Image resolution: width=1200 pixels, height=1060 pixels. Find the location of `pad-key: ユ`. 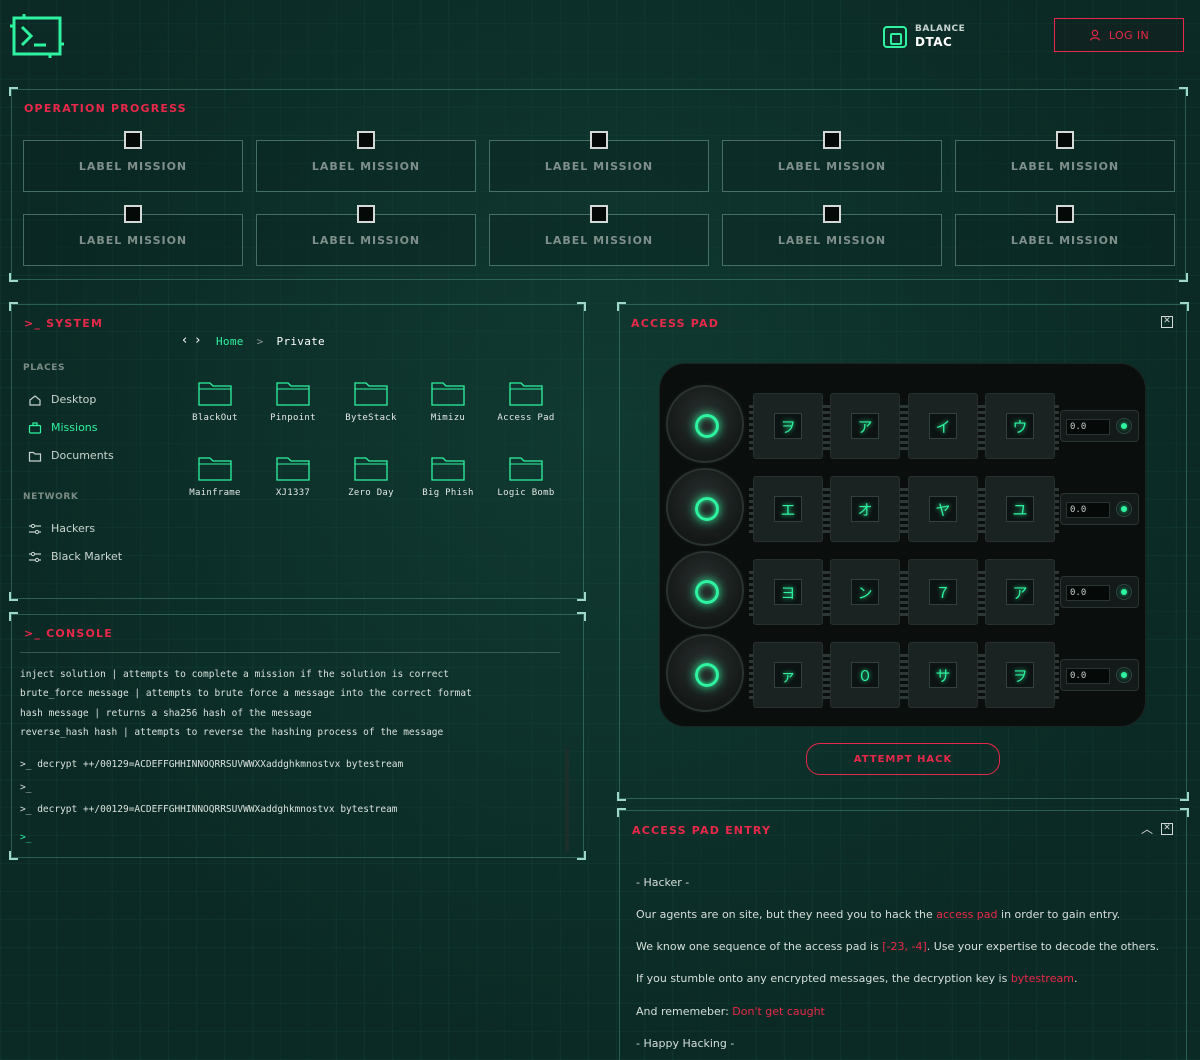

pad-key: ユ is located at coordinates (1020, 509).